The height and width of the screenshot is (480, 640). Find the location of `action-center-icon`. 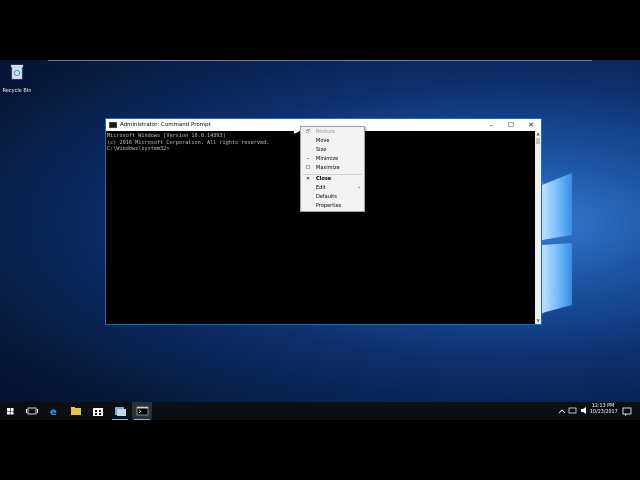

action-center-icon is located at coordinates (627, 411).